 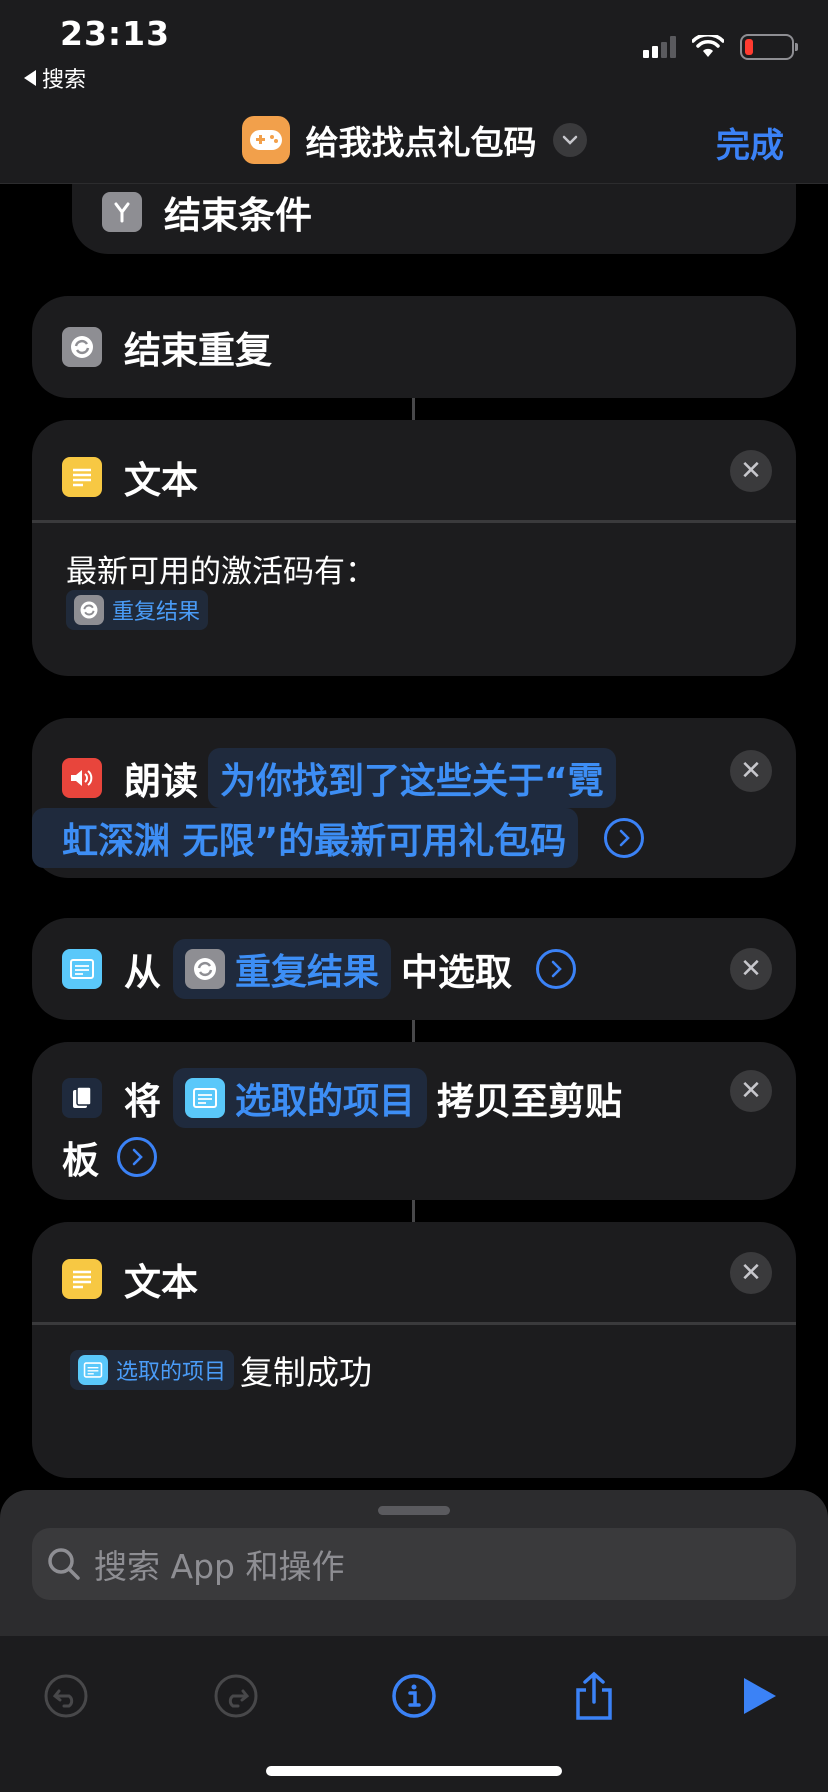 I want to click on action-copy-to-clipboard: 将 选取的项目 拷贝至剪贴 ✕ 板, so click(x=414, y=1121).